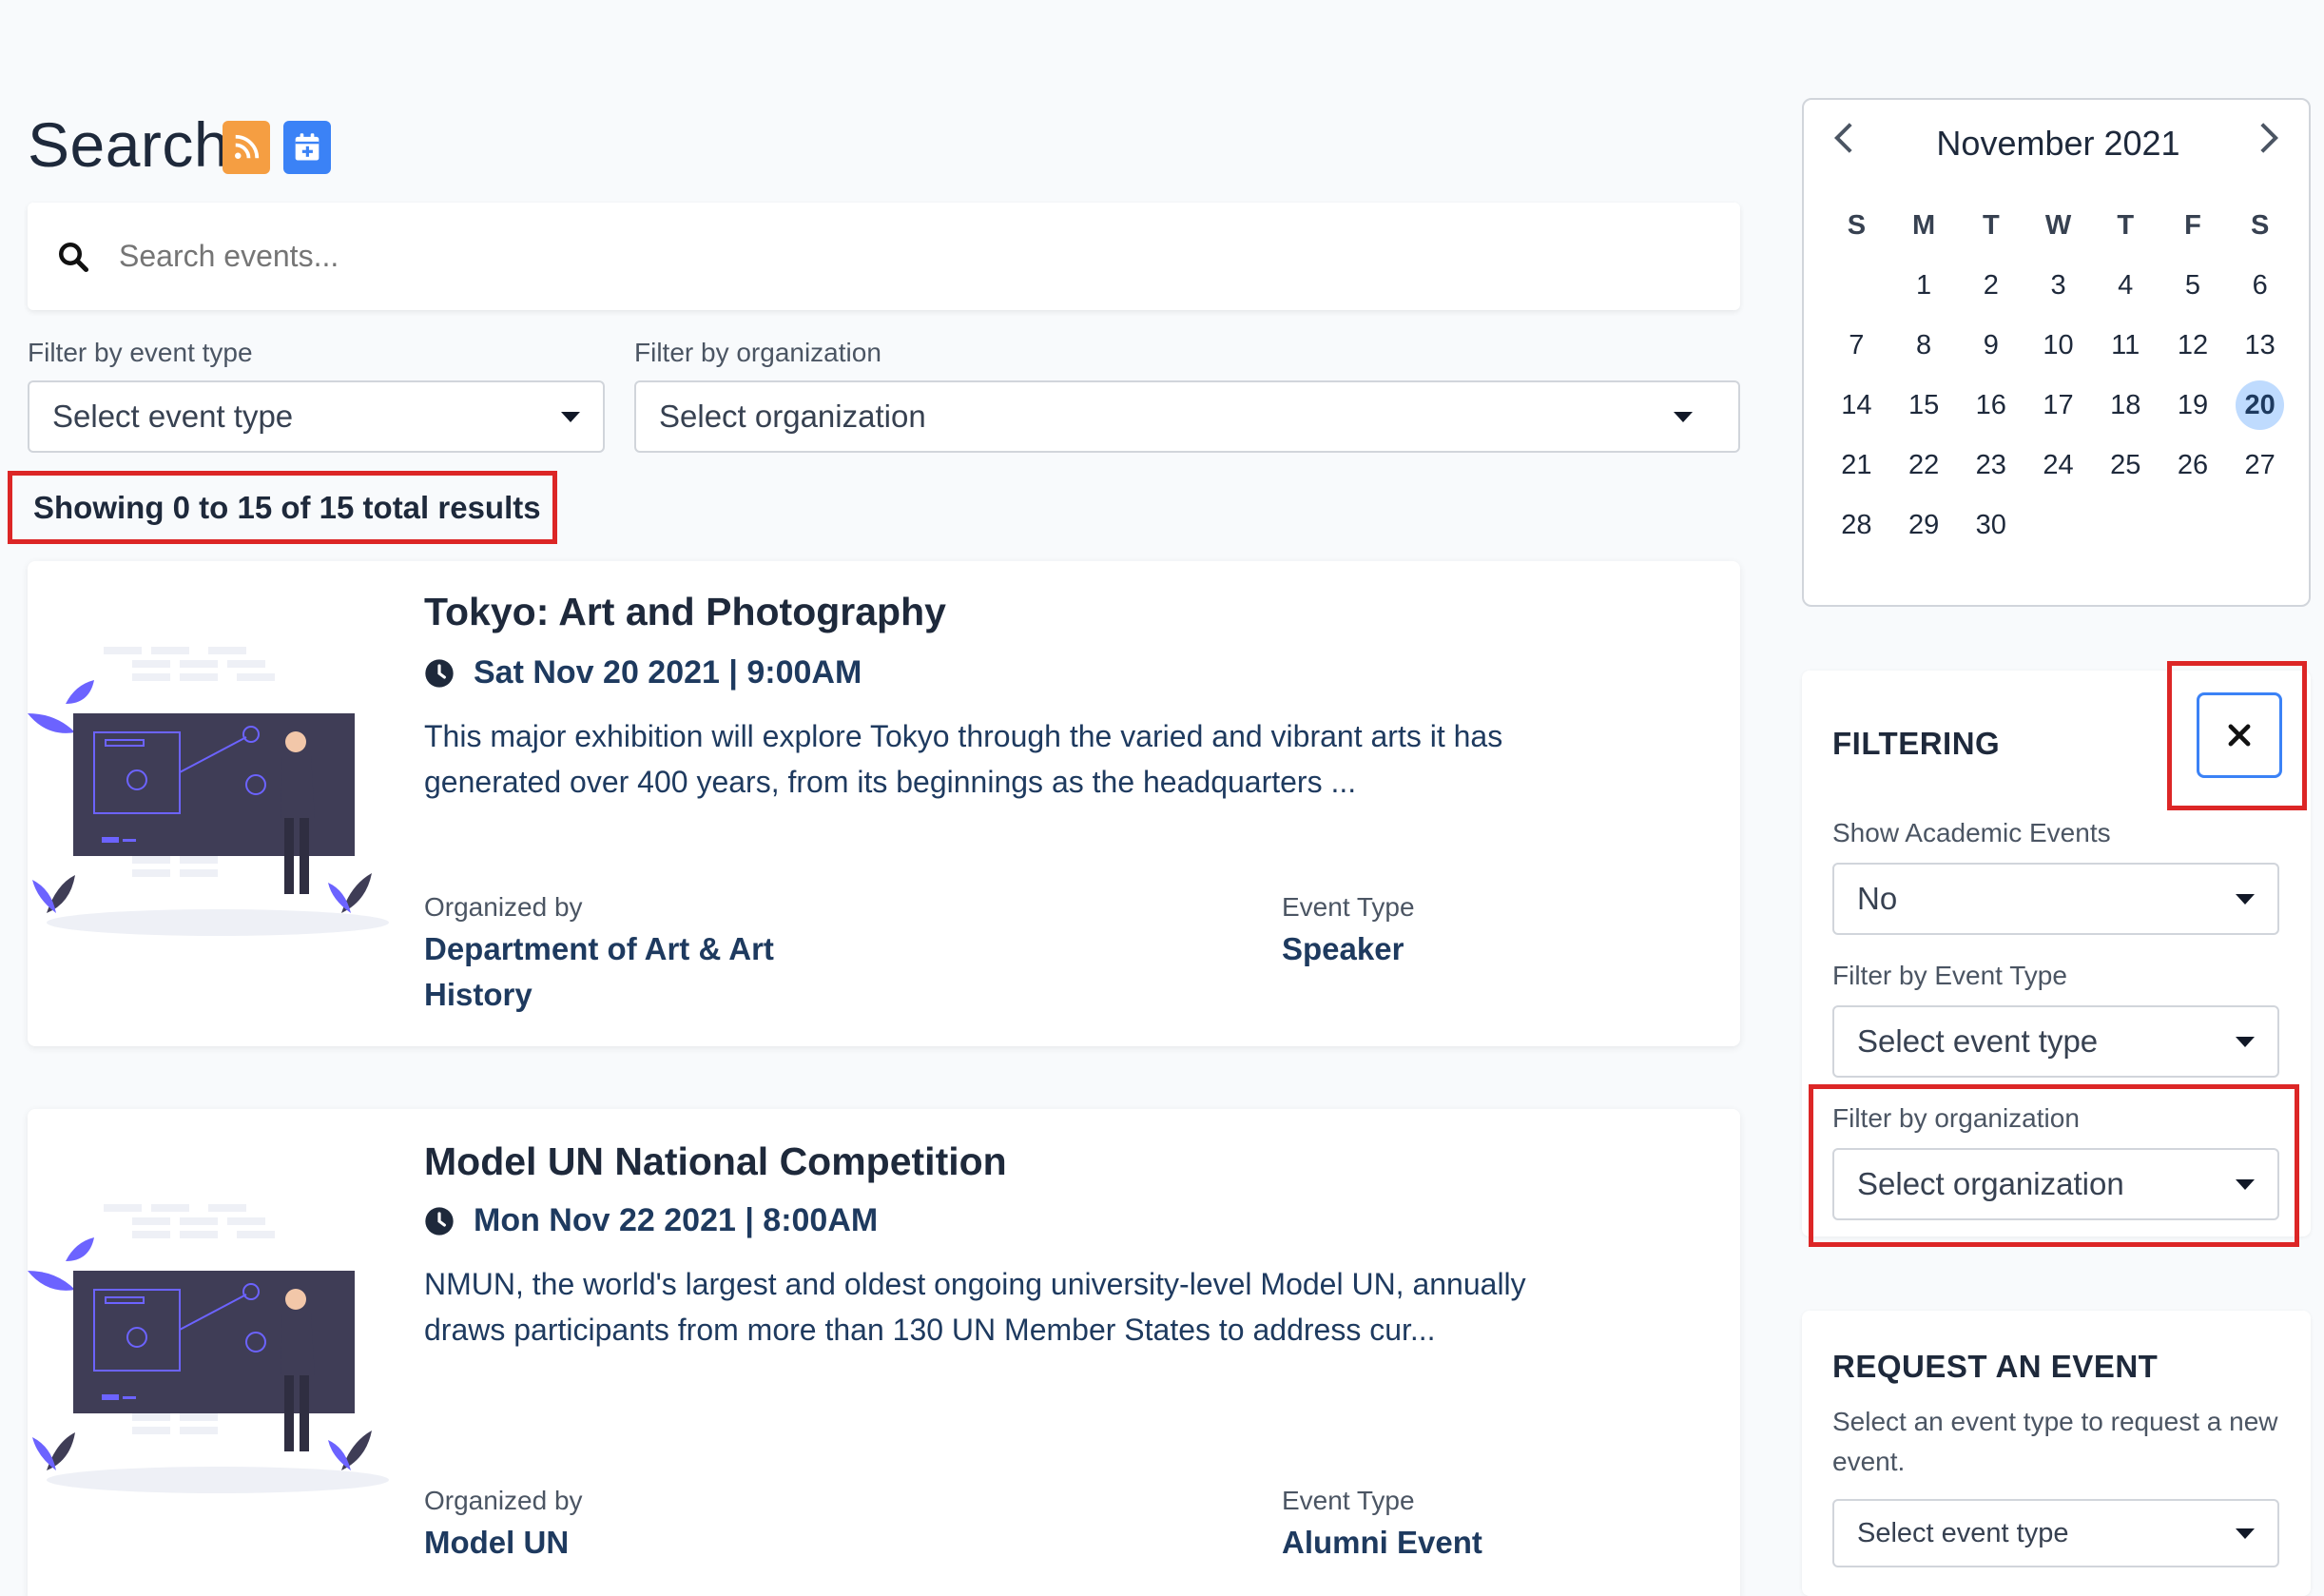 This screenshot has width=2324, height=1596. I want to click on calendar-day: 17, so click(2058, 405).